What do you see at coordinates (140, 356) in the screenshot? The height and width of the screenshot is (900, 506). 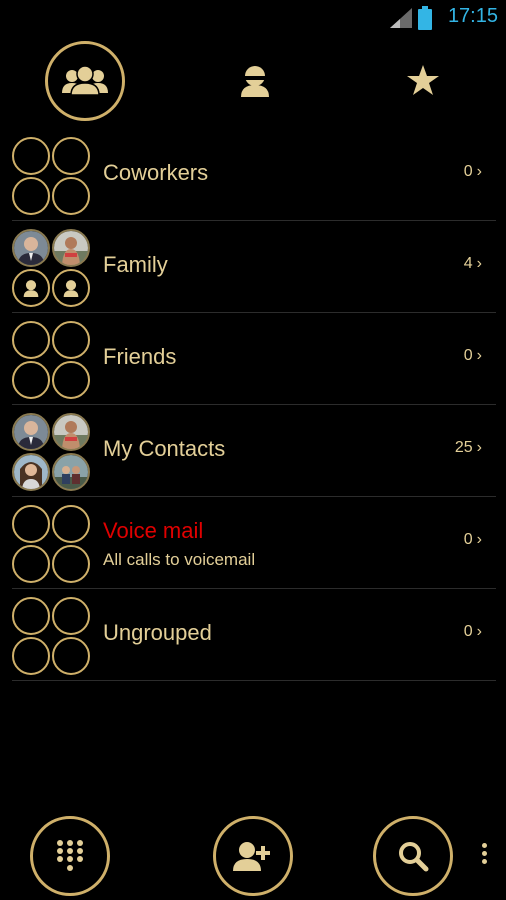 I see `group-title: Friends` at bounding box center [140, 356].